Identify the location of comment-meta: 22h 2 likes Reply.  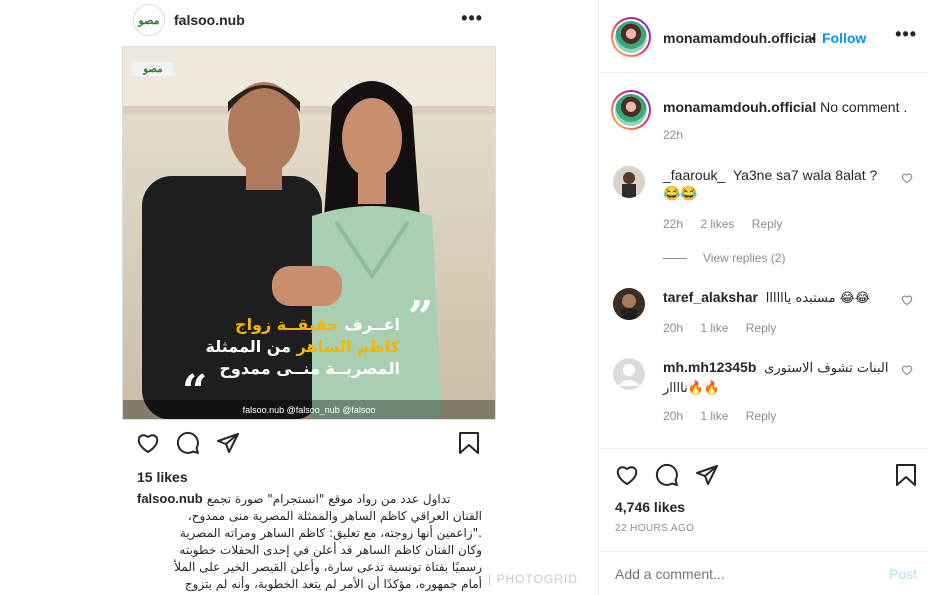
(729, 224).